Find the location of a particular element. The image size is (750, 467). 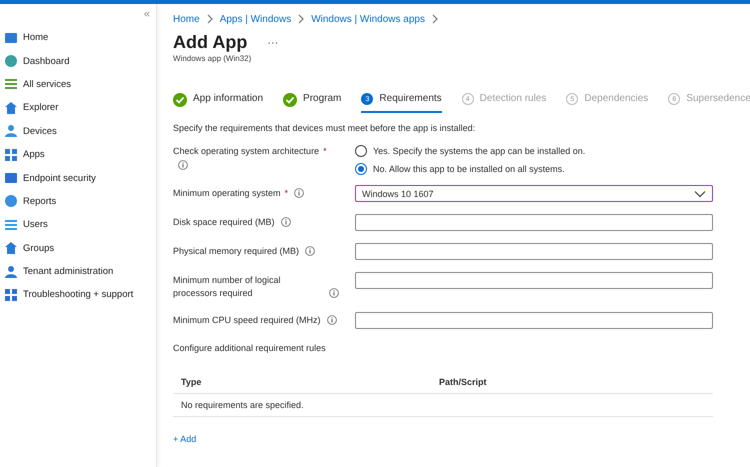

step-label: Supersedence is located at coordinates (718, 98).